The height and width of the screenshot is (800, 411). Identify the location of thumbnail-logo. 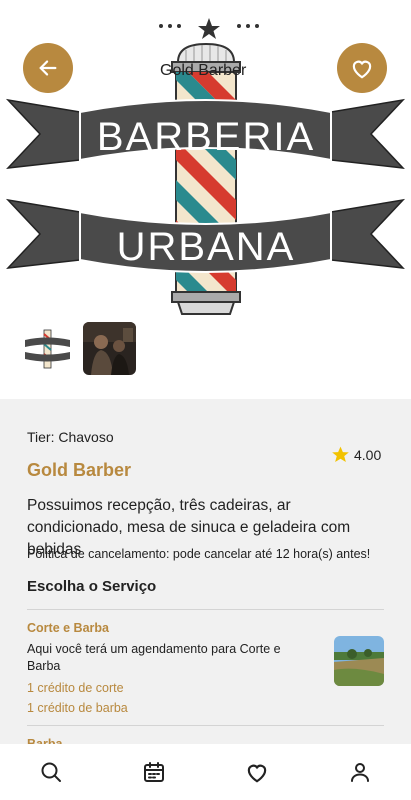
(47, 348).